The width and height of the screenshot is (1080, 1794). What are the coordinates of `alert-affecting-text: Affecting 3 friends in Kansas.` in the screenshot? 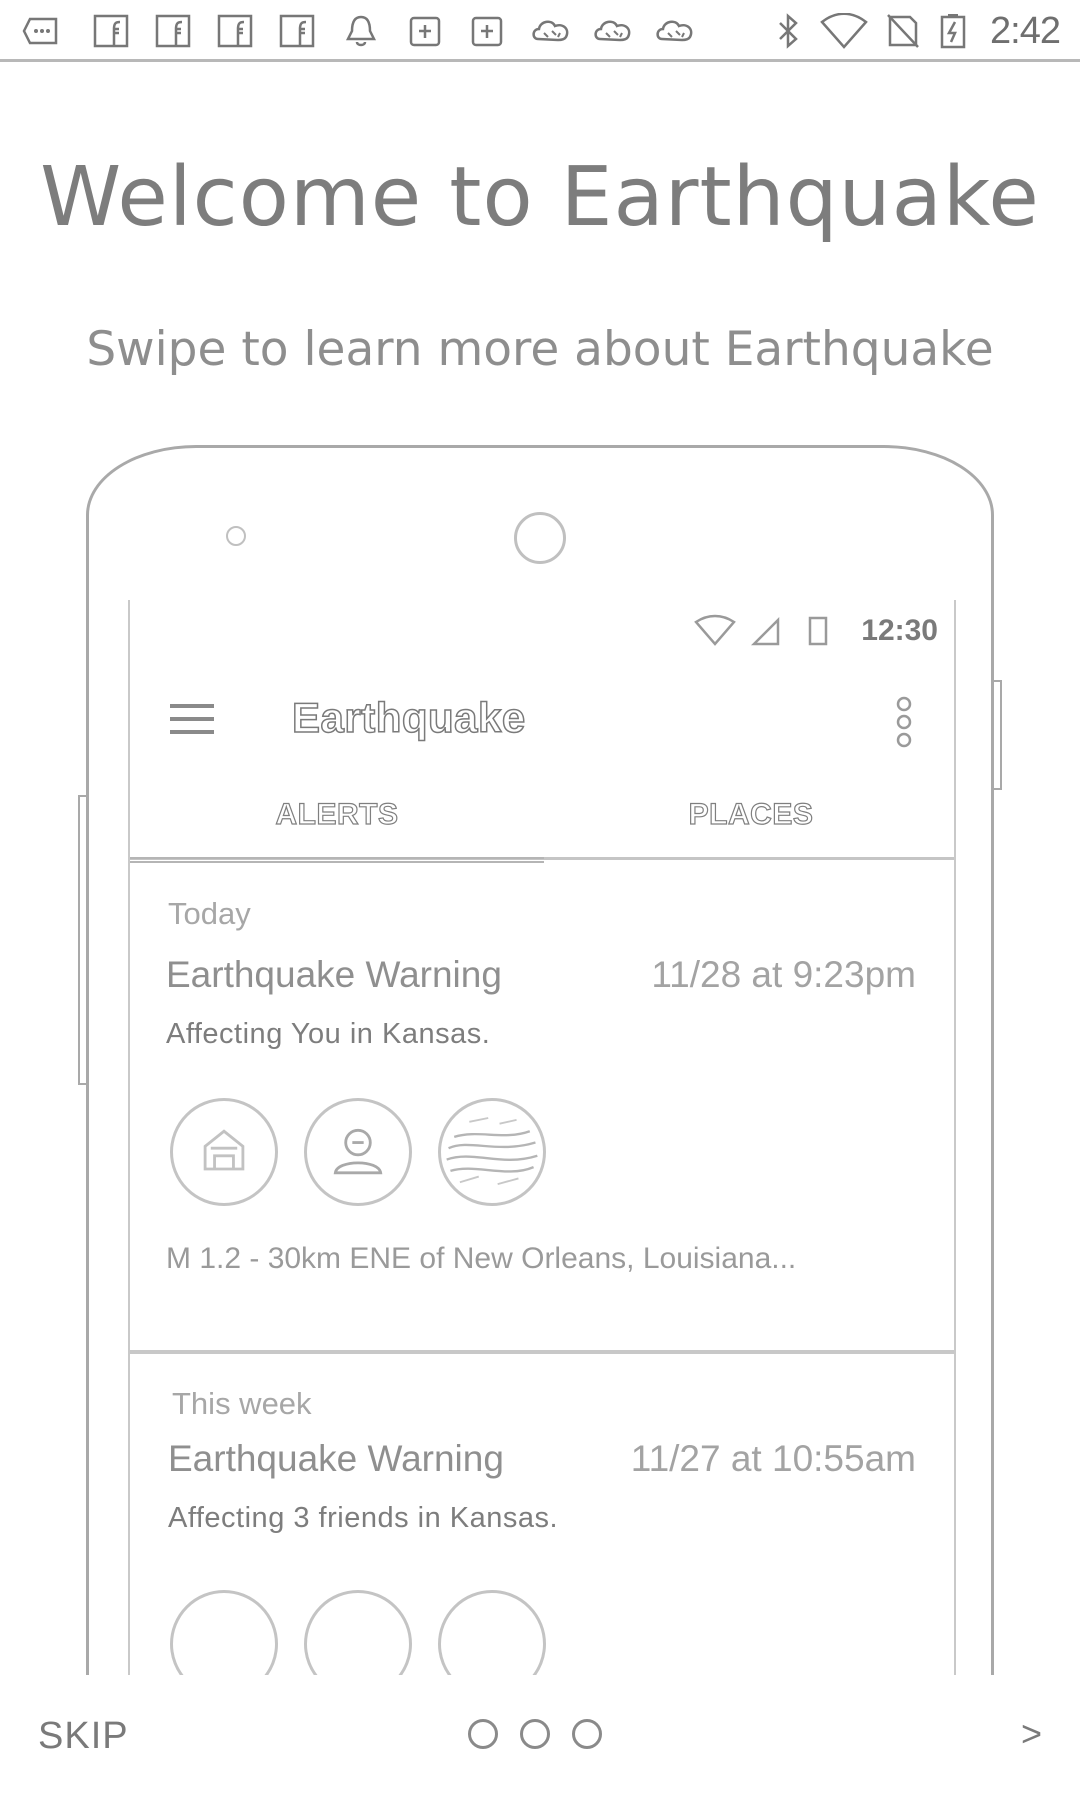 It's located at (363, 1518).